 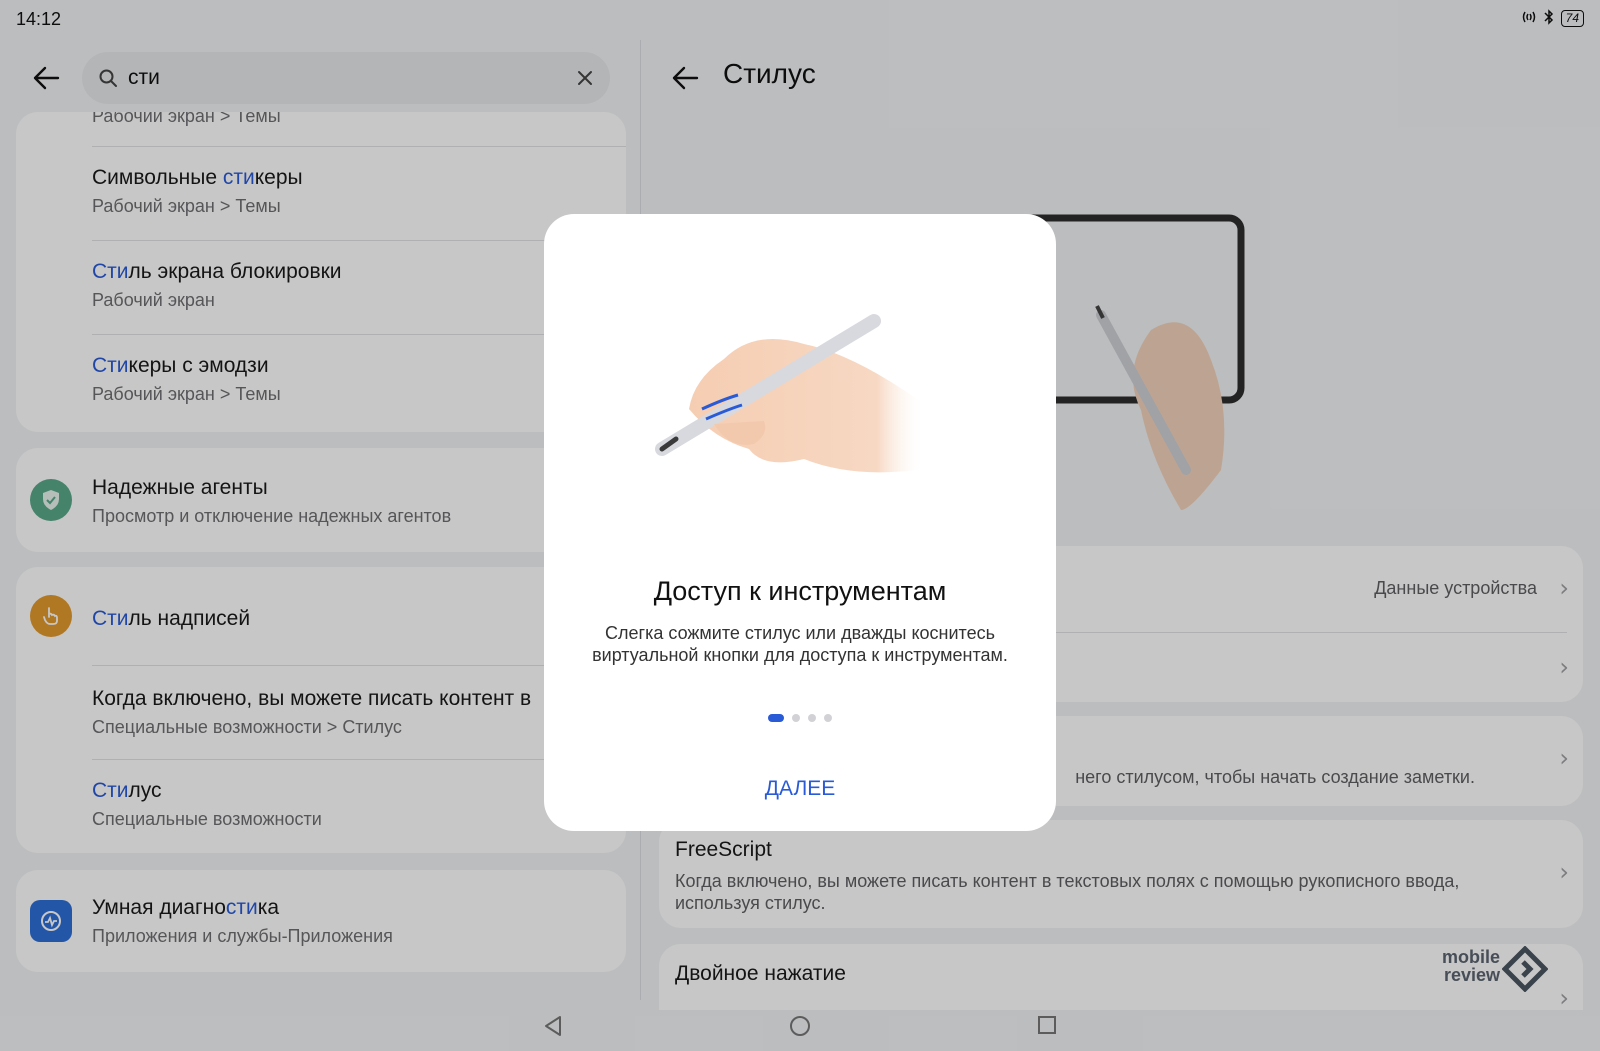 I want to click on page-indicator, so click(x=800, y=718).